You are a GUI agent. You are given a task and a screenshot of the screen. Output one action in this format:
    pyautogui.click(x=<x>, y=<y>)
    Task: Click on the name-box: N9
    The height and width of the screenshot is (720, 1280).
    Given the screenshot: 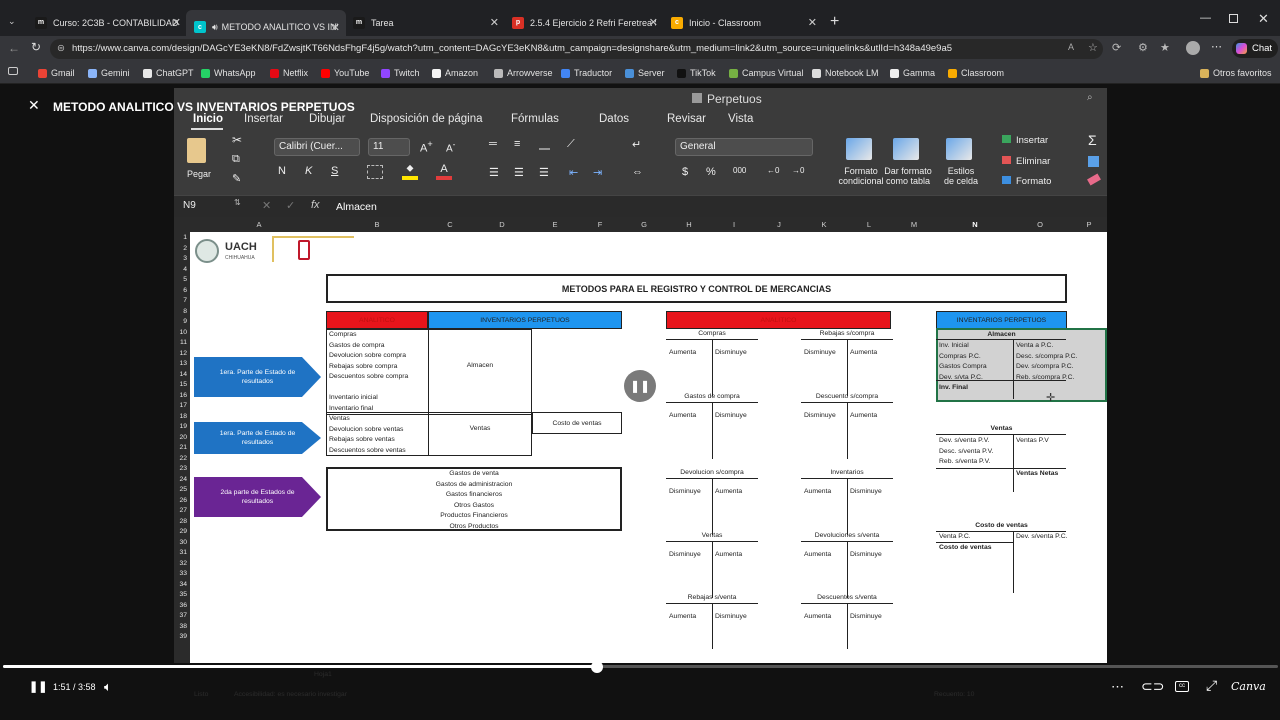 What is the action you would take?
    pyautogui.click(x=189, y=205)
    